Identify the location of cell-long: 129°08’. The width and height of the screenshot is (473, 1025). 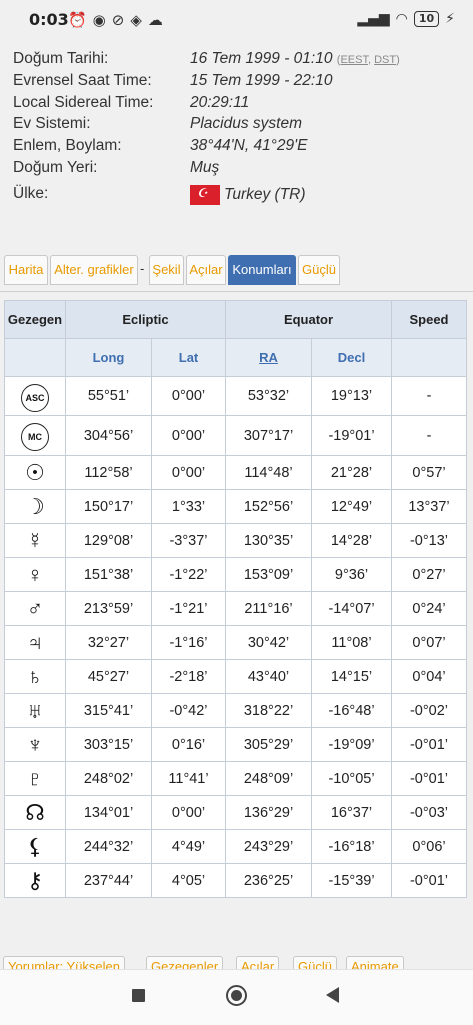
(108, 540).